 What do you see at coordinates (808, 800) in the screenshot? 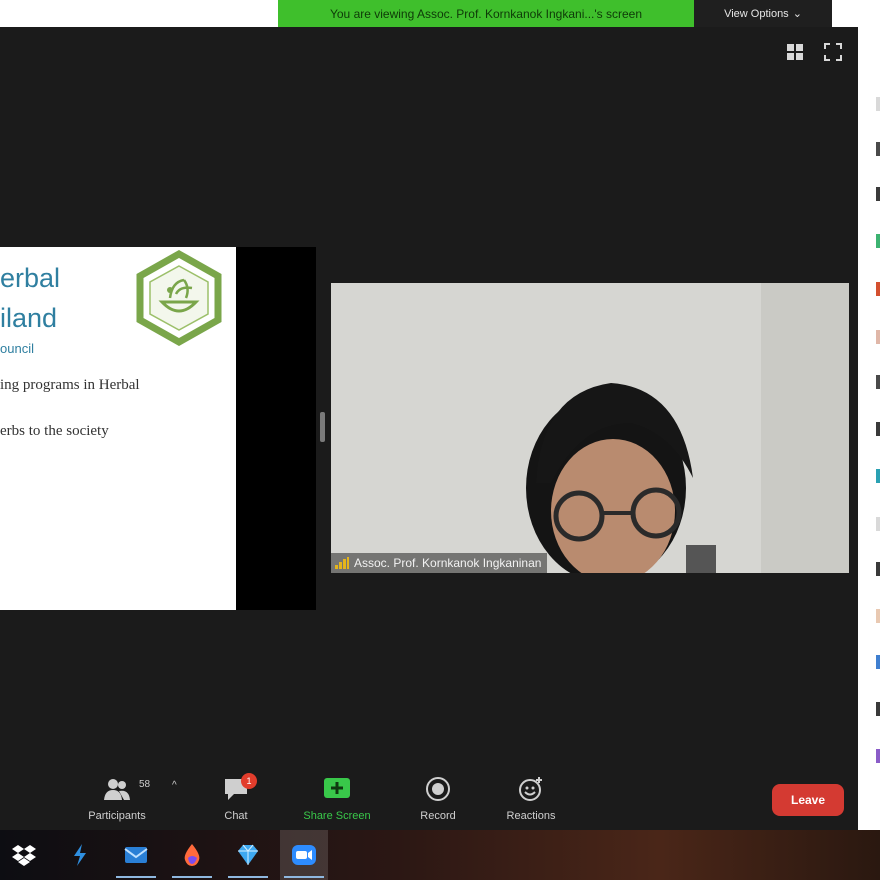
I see `leave-meeting-button: Leave` at bounding box center [808, 800].